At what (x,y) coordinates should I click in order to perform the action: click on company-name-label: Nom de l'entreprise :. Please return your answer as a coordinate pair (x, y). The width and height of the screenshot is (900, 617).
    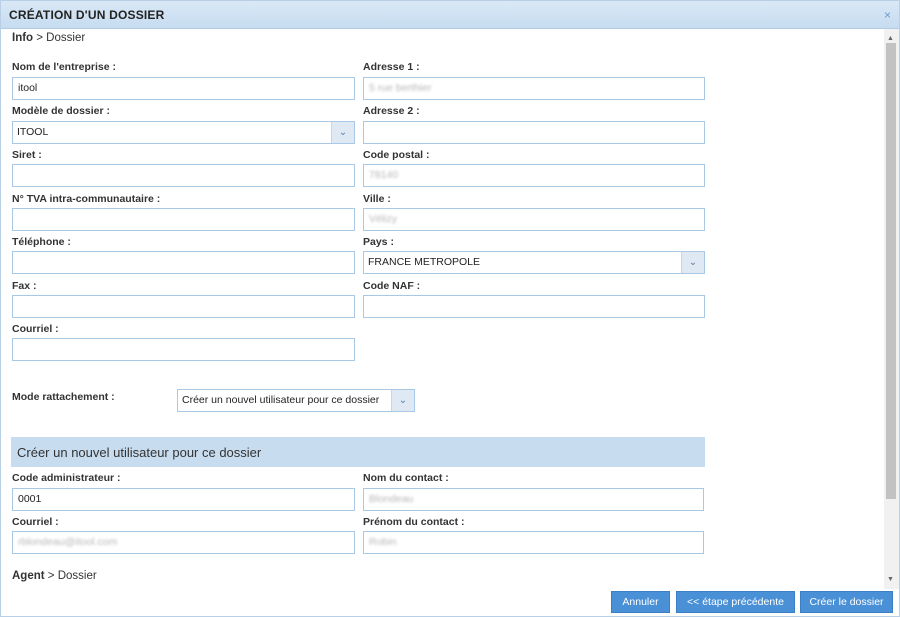
    Looking at the image, I should click on (64, 67).